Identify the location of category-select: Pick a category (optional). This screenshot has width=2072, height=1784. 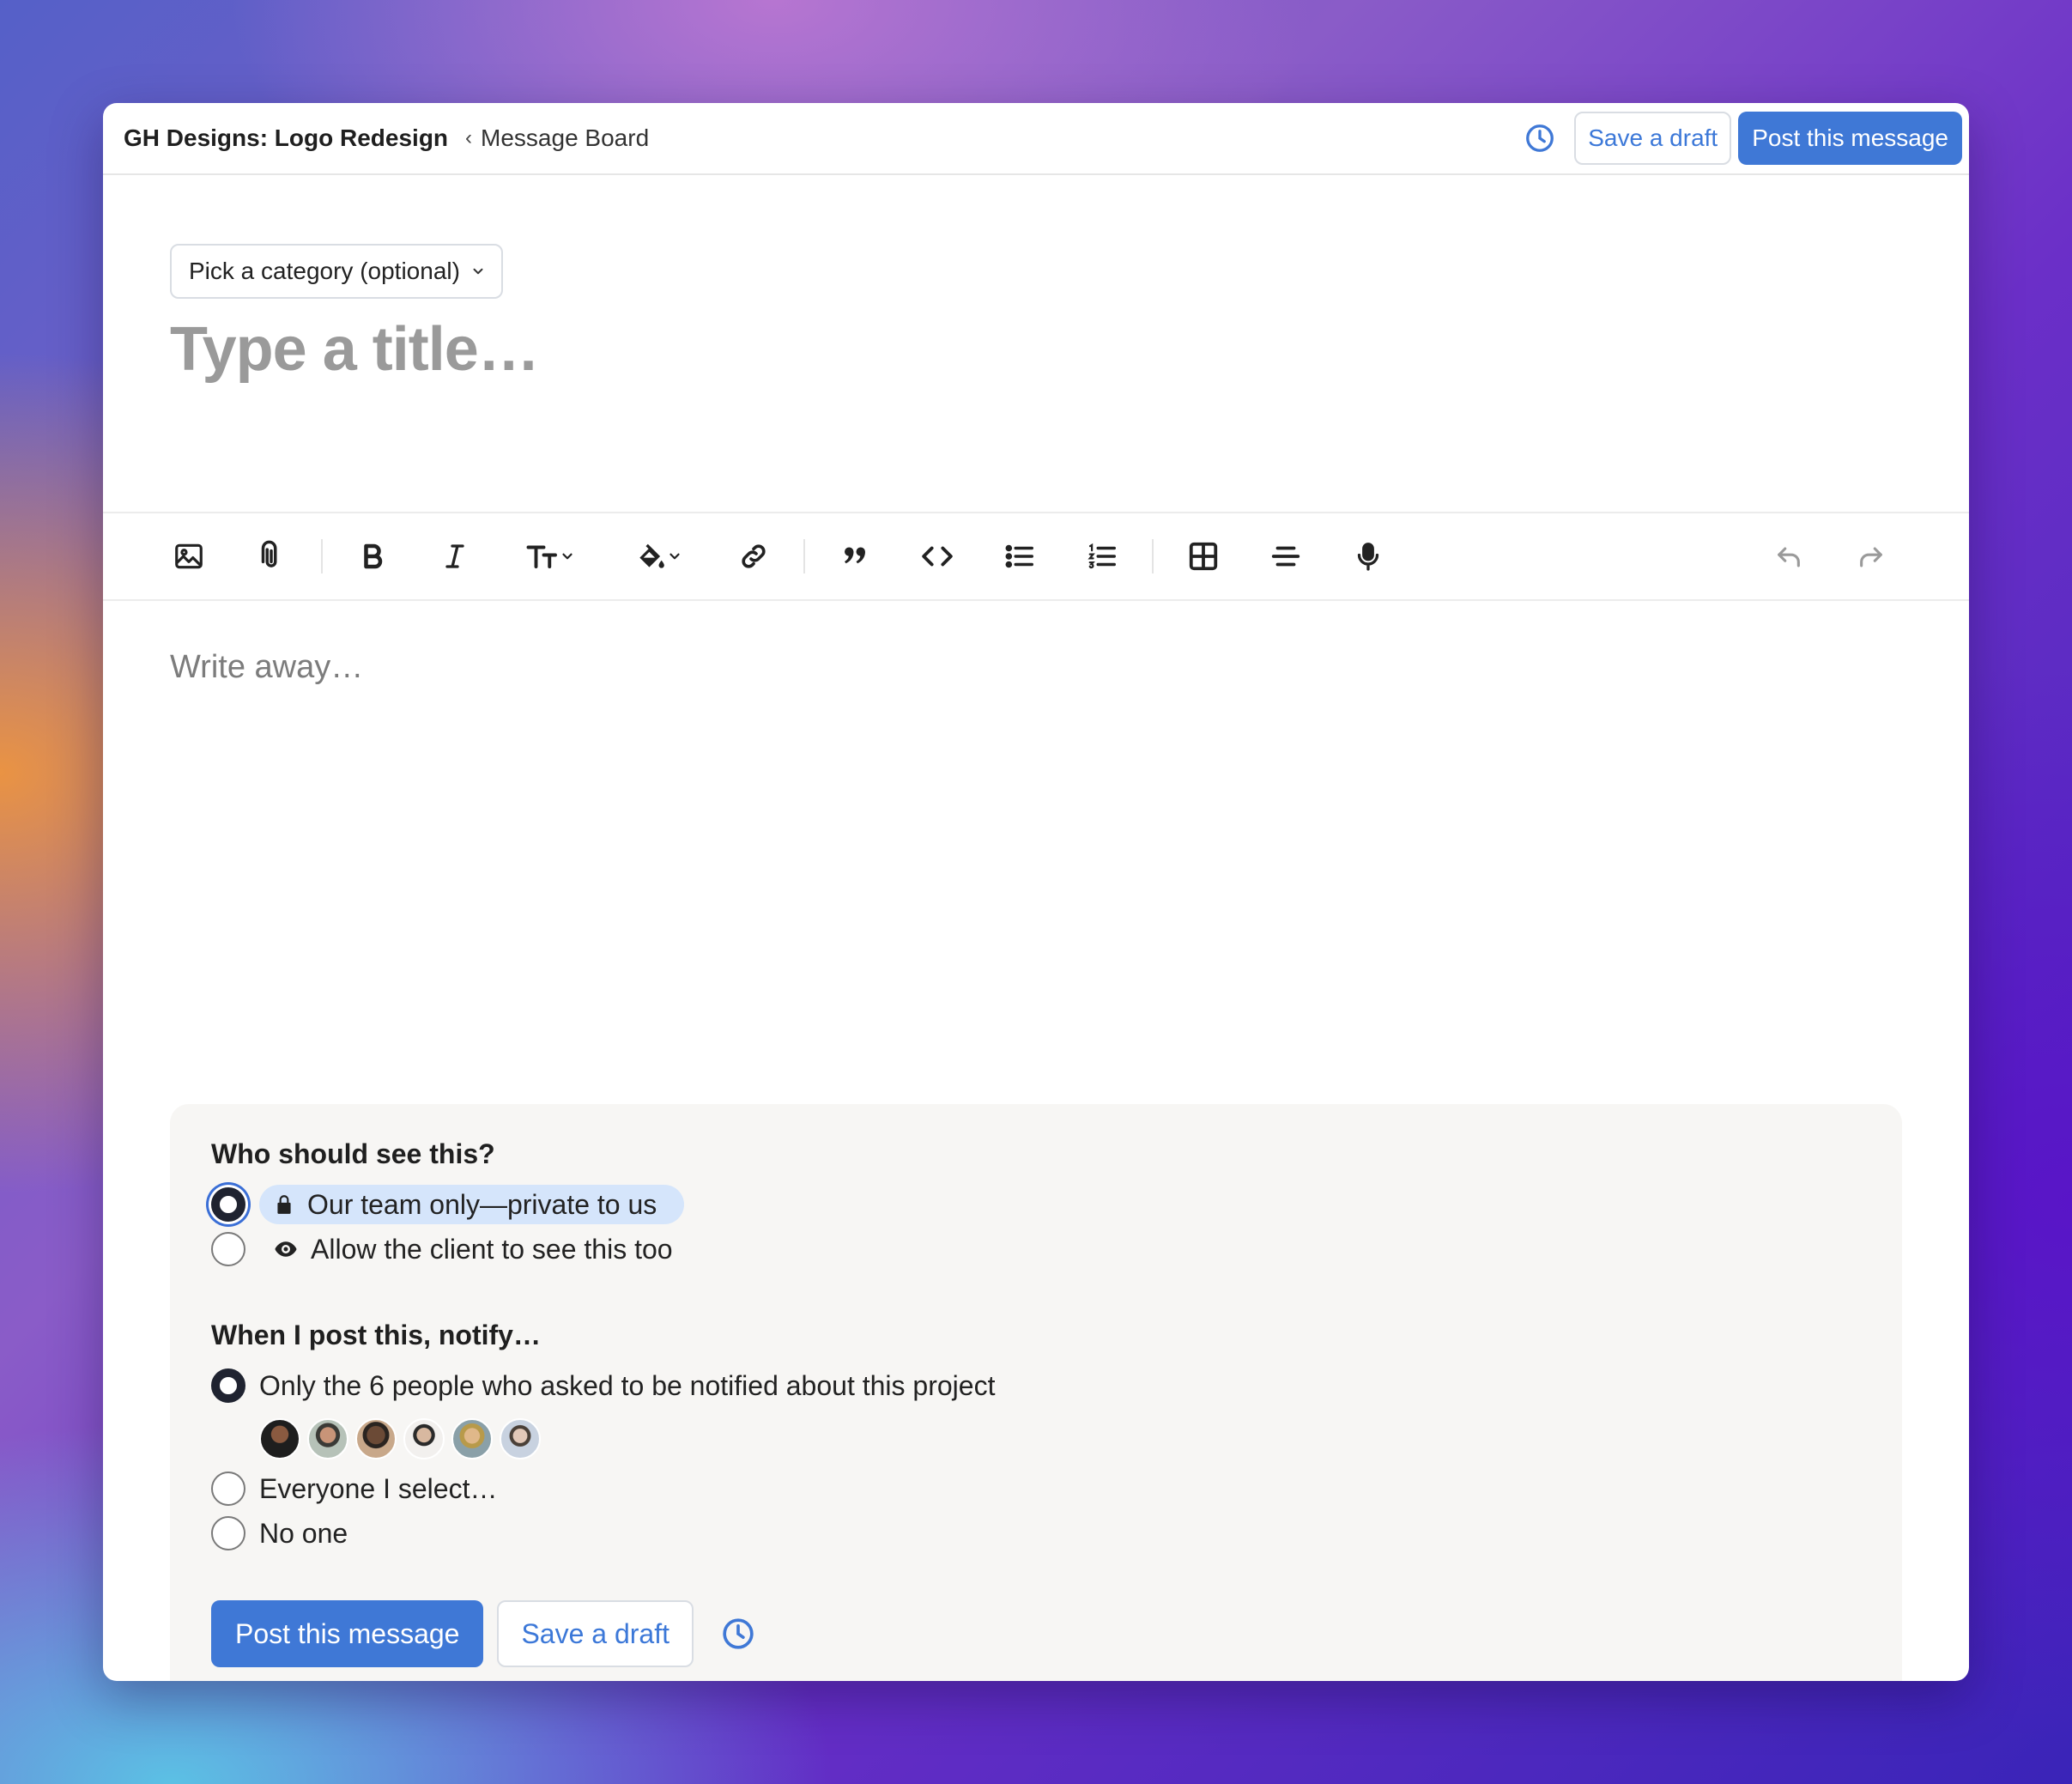
(336, 271).